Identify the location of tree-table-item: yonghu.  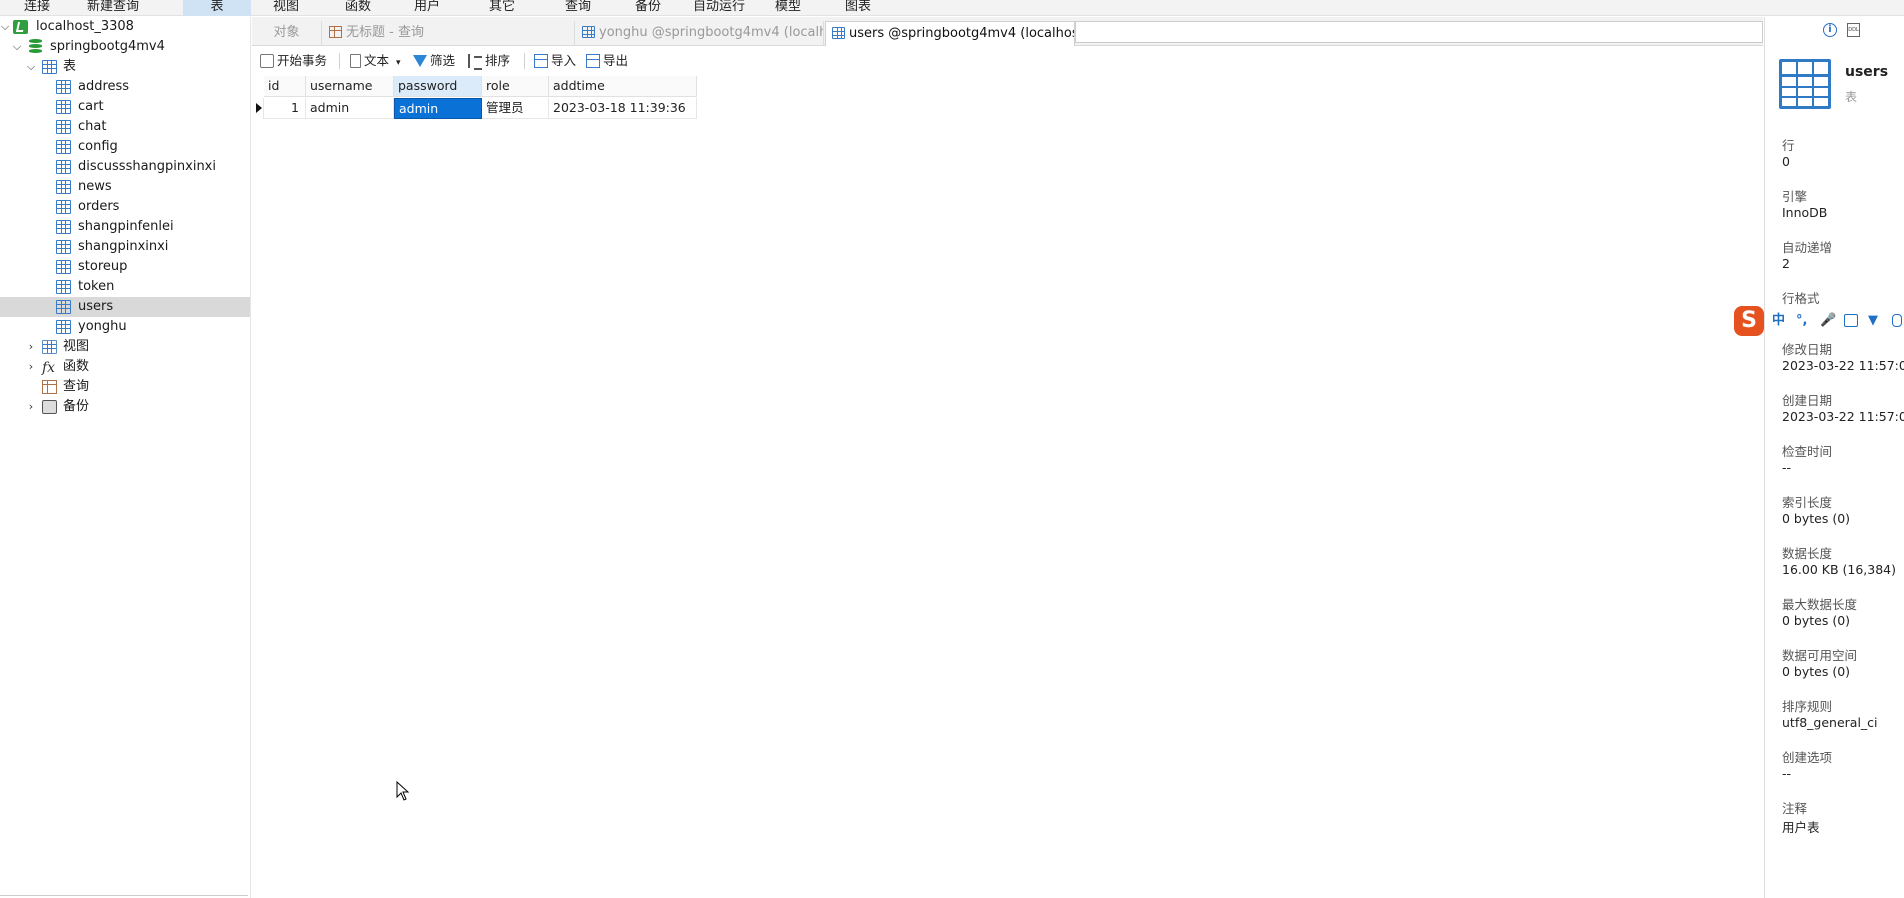
(125, 327).